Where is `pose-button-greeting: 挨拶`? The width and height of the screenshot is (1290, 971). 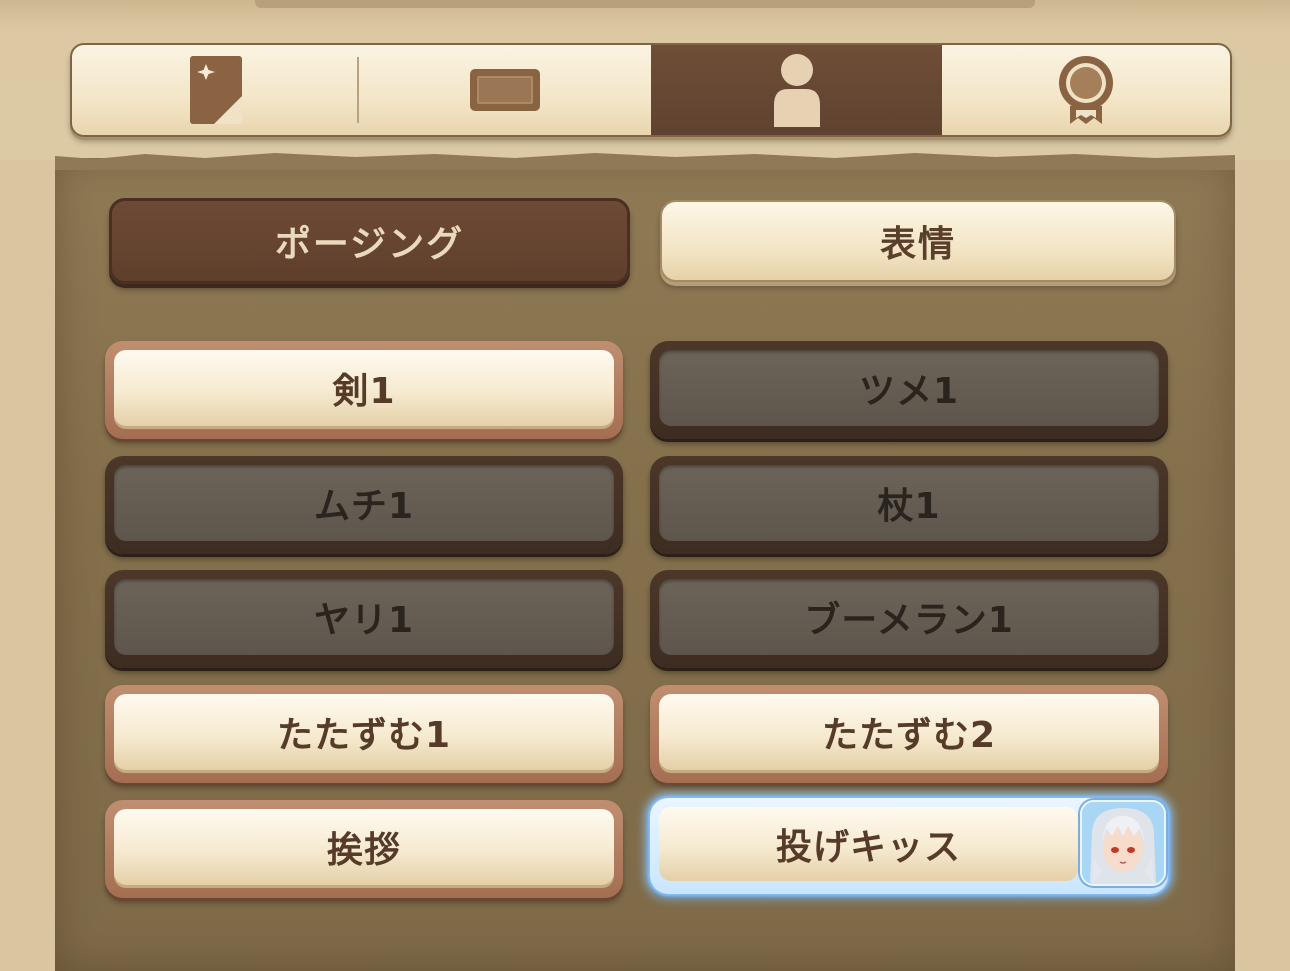 pose-button-greeting: 挨拶 is located at coordinates (364, 849).